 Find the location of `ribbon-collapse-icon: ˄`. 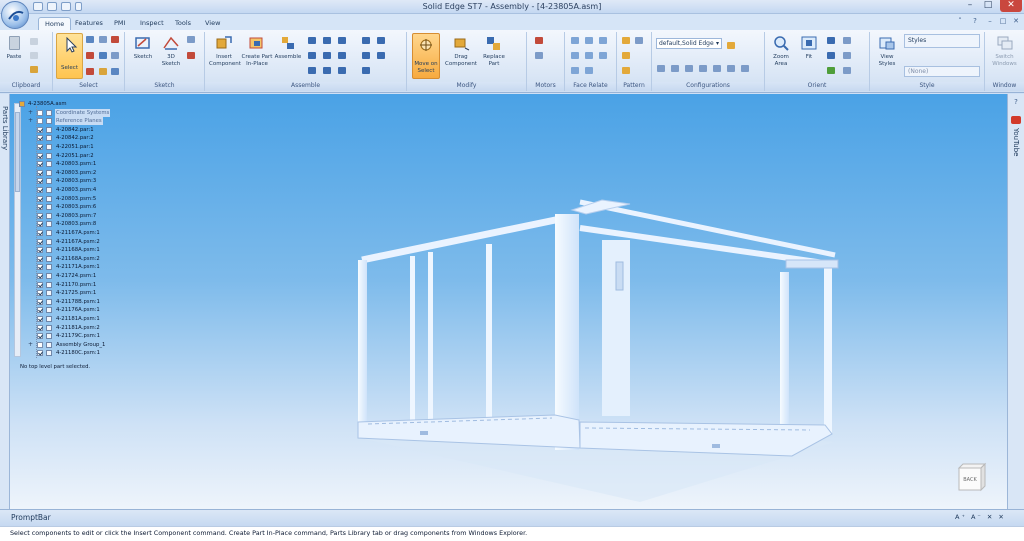

ribbon-collapse-icon: ˄ is located at coordinates (960, 21).